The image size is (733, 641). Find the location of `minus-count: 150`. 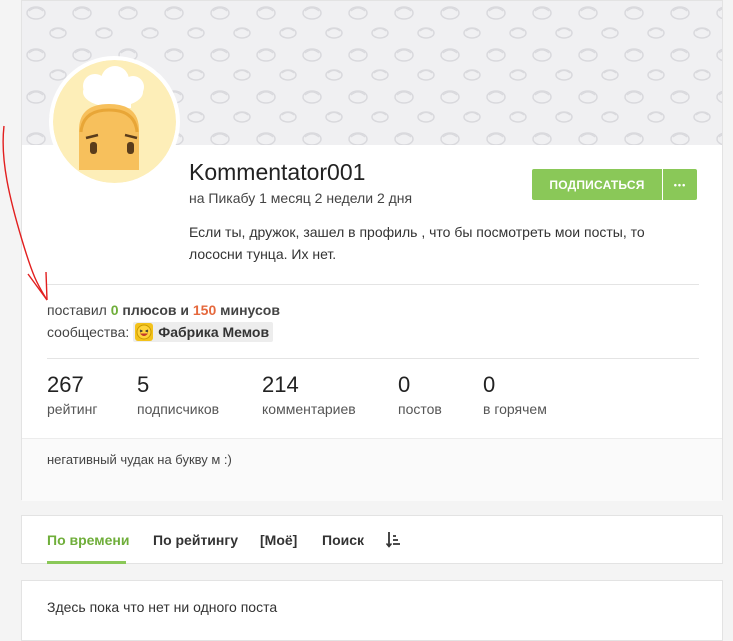

minus-count: 150 is located at coordinates (204, 310).